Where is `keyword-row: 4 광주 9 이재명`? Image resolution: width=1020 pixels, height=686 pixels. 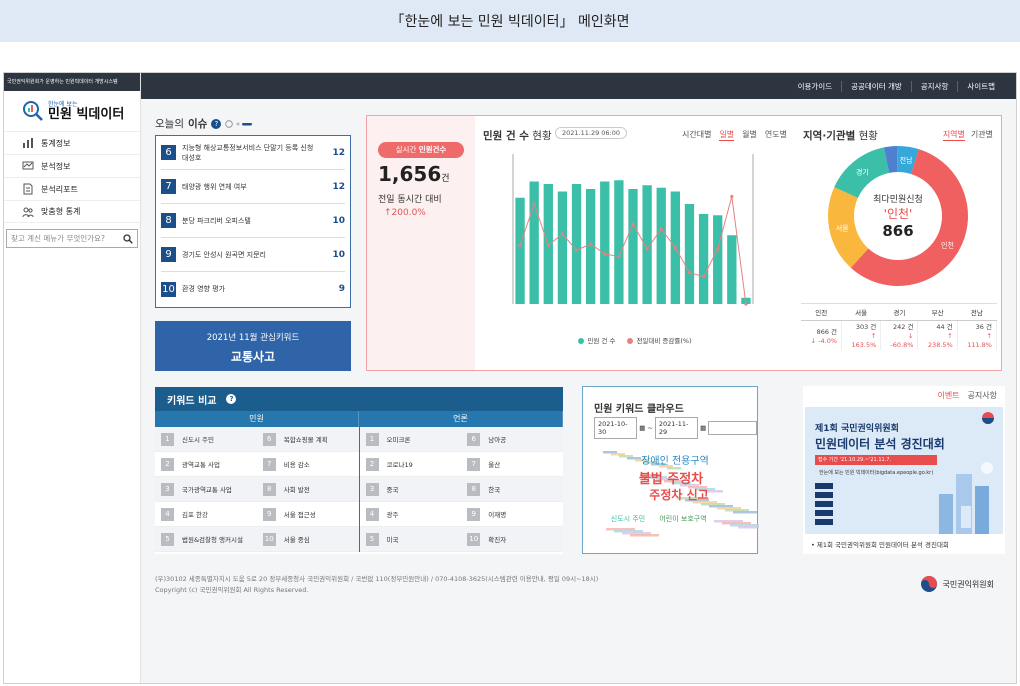
keyword-row: 4 광주 9 이재명 is located at coordinates (461, 514).